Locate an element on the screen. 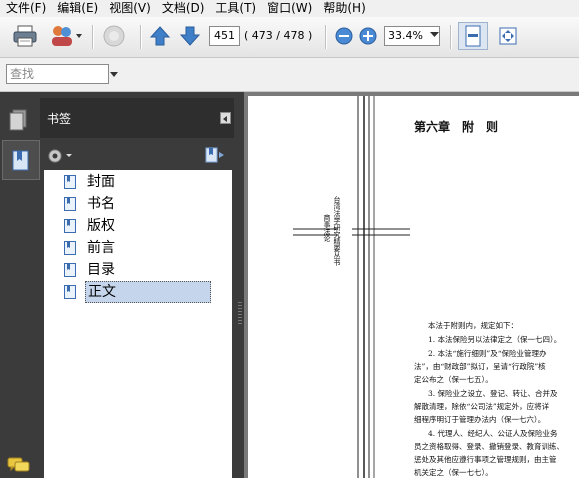 The height and width of the screenshot is (478, 579). stamp-icon is located at coordinates (114, 36).